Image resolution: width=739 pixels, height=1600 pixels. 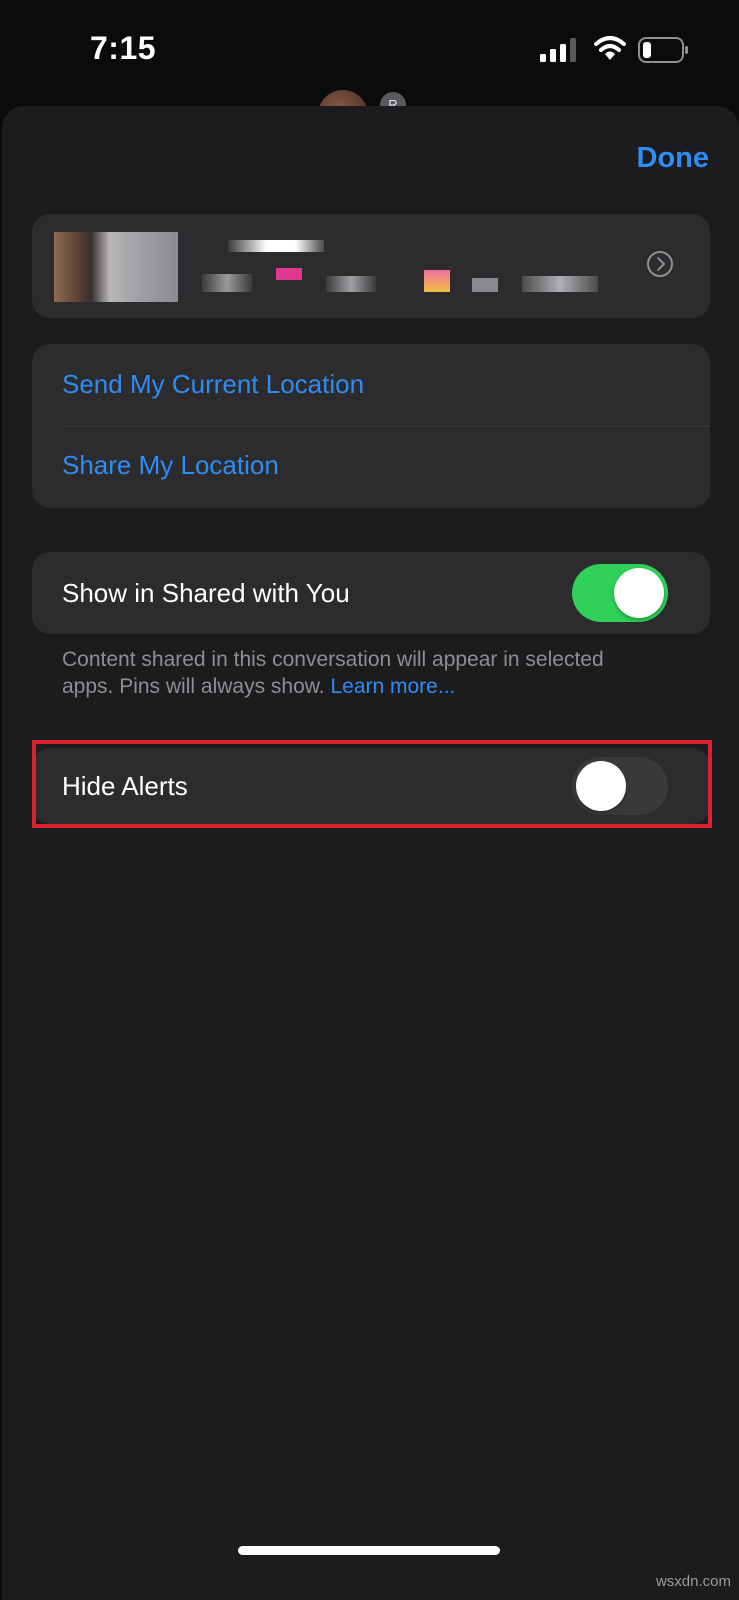 I want to click on contact-name-blurred, so click(x=276, y=246).